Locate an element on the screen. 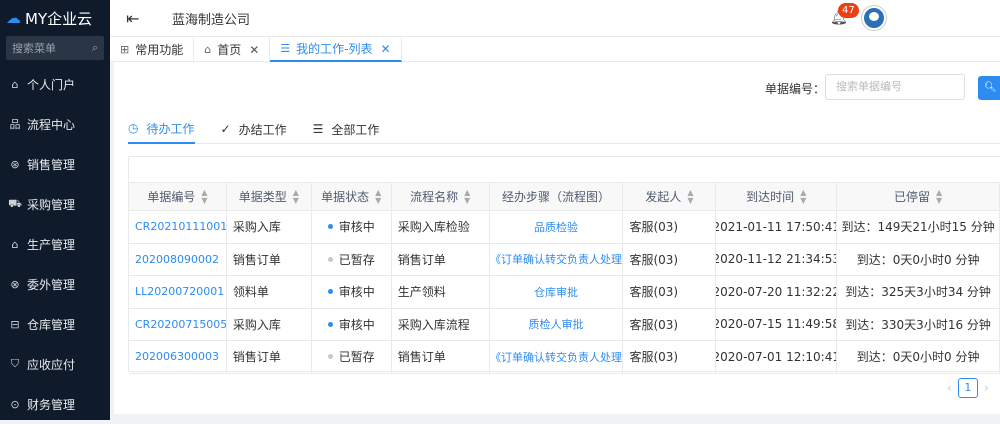 The width and height of the screenshot is (1000, 424). page-number: 1 is located at coordinates (967, 388).